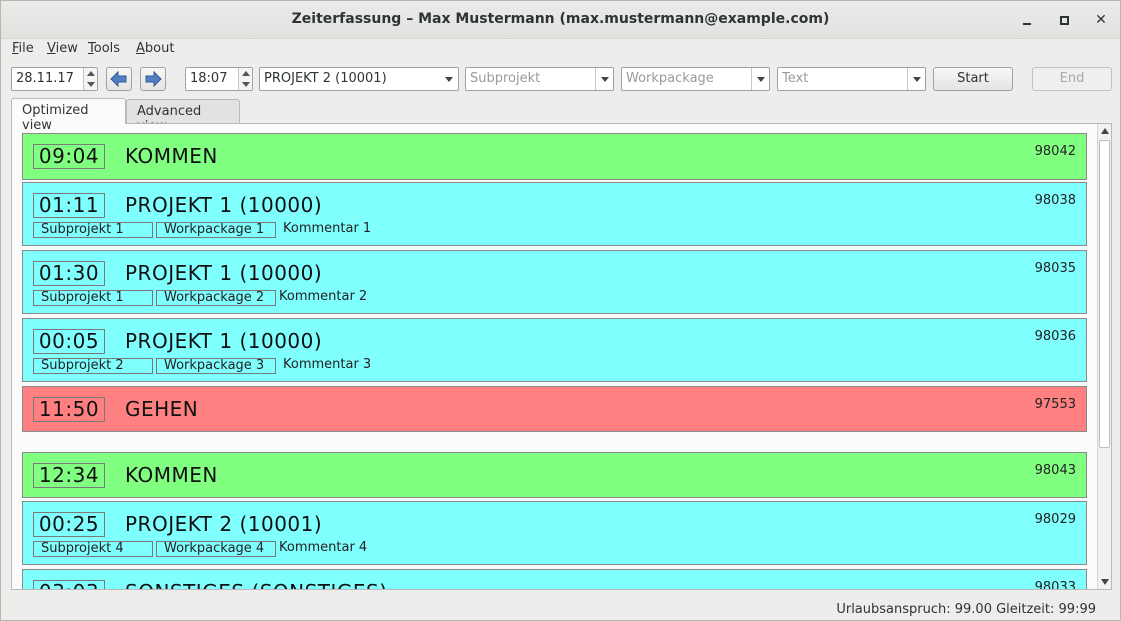 This screenshot has height=621, width=1121. I want to click on entry-name: GEHEN, so click(162, 409).